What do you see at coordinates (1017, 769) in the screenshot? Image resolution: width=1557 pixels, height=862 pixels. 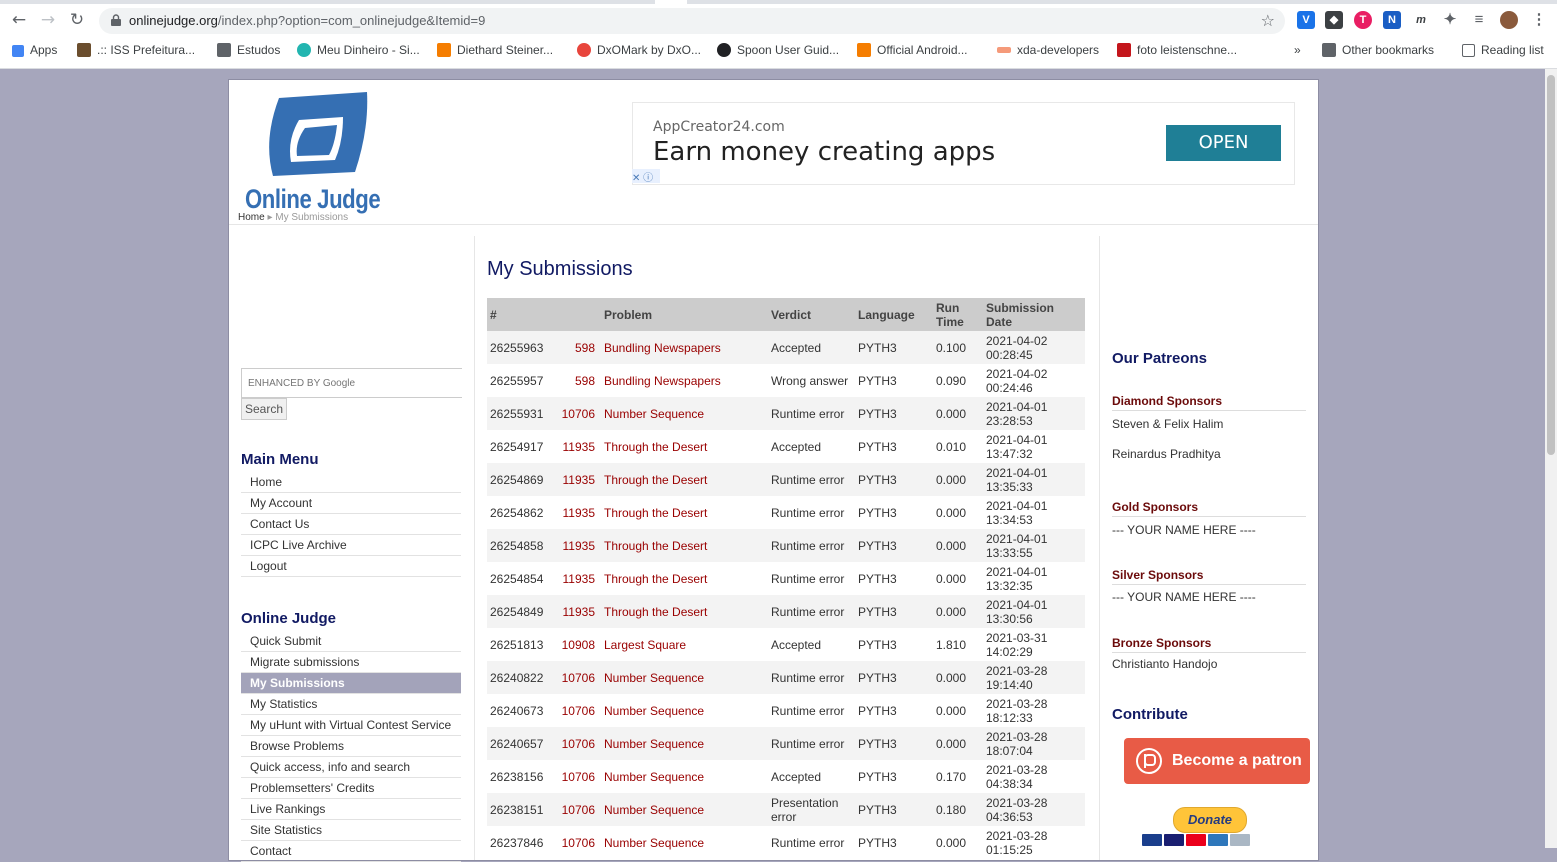 I see `submission-date-day: 2021-03-28` at bounding box center [1017, 769].